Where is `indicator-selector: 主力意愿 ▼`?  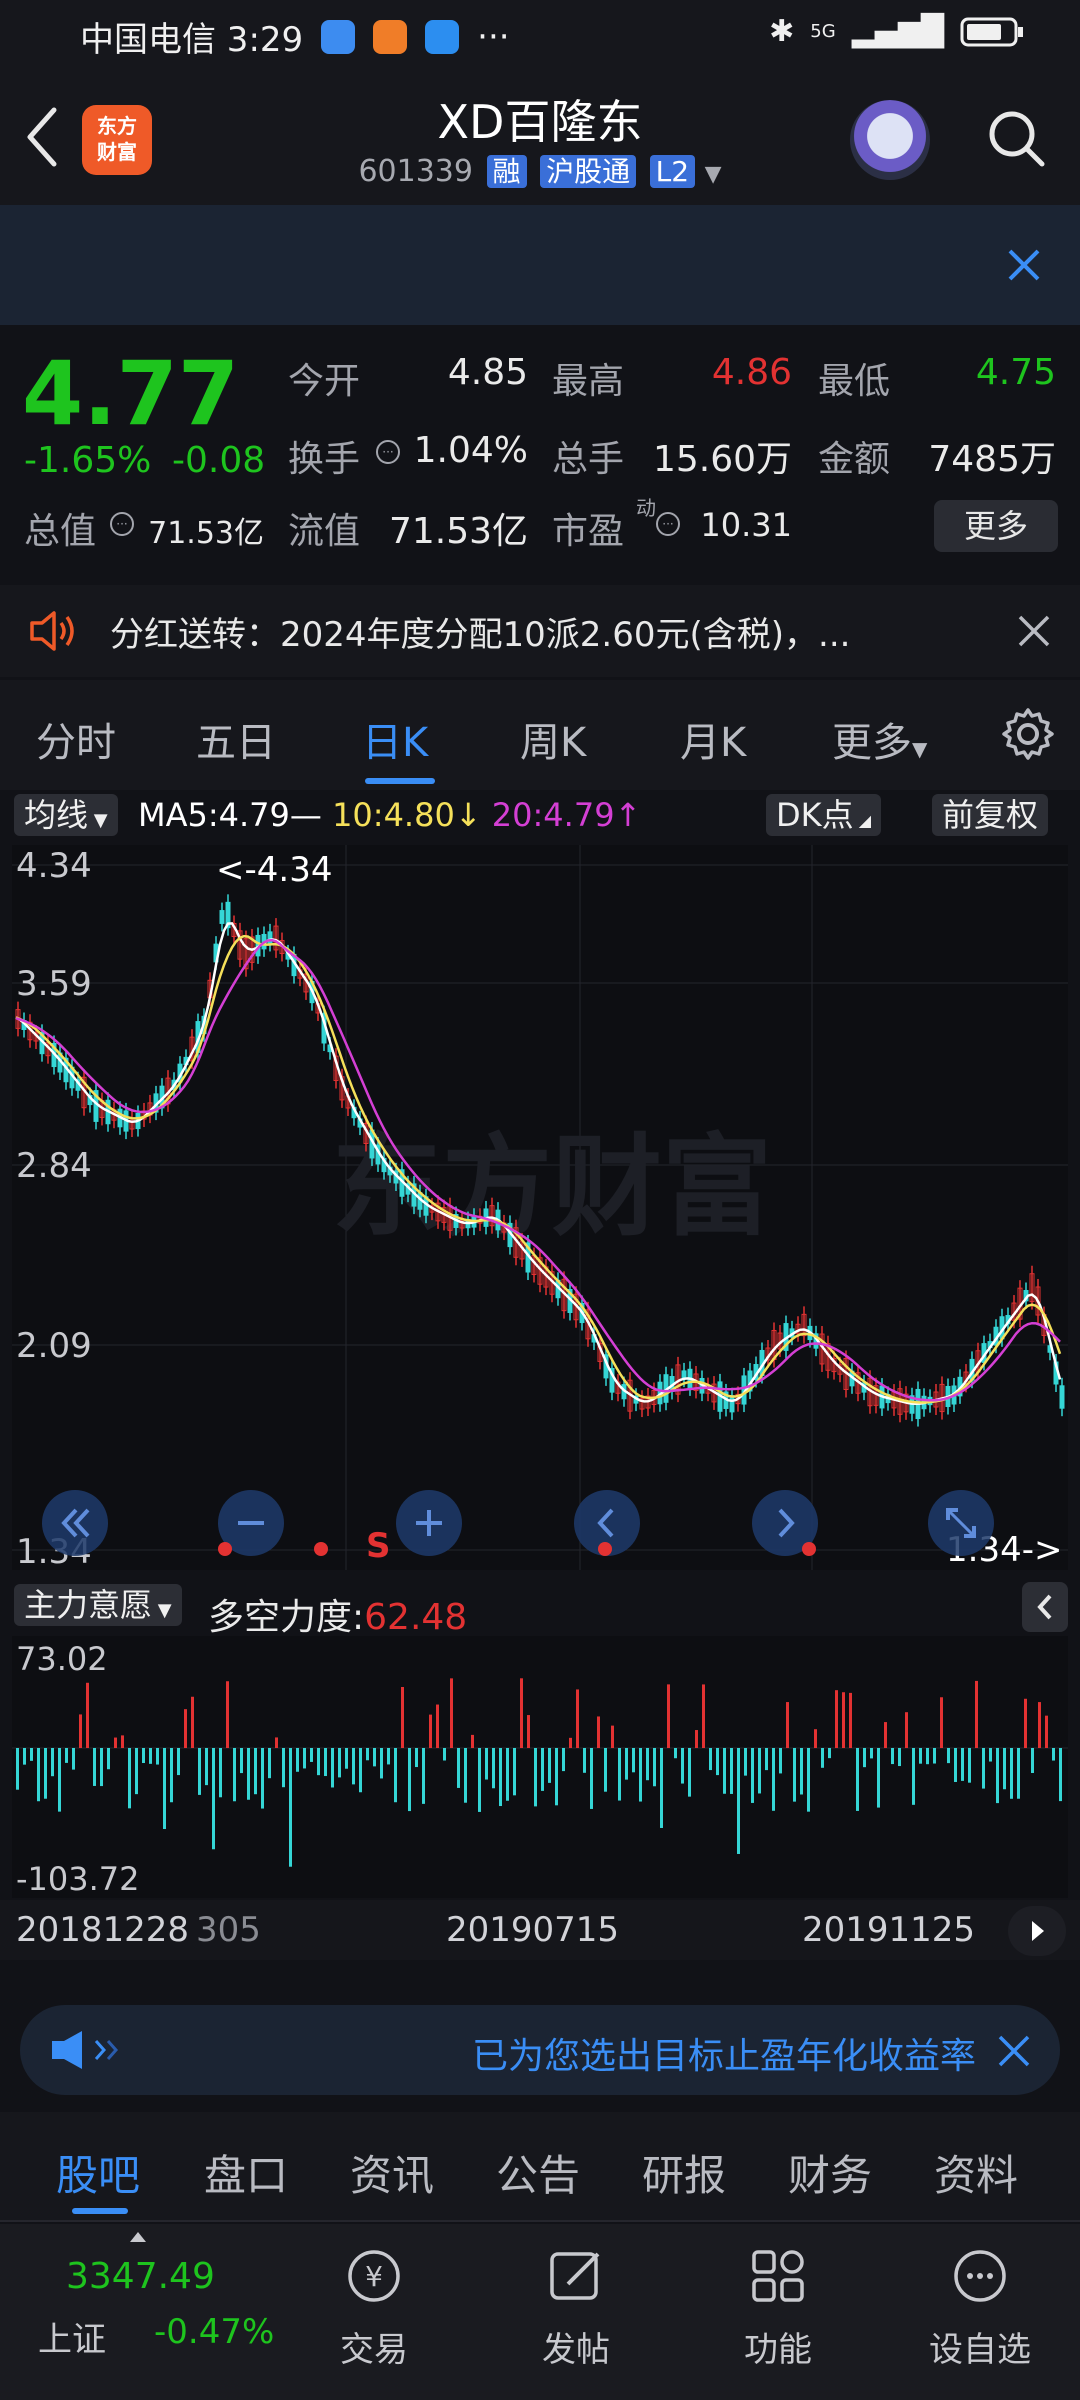 indicator-selector: 主力意愿 ▼ is located at coordinates (98, 1605).